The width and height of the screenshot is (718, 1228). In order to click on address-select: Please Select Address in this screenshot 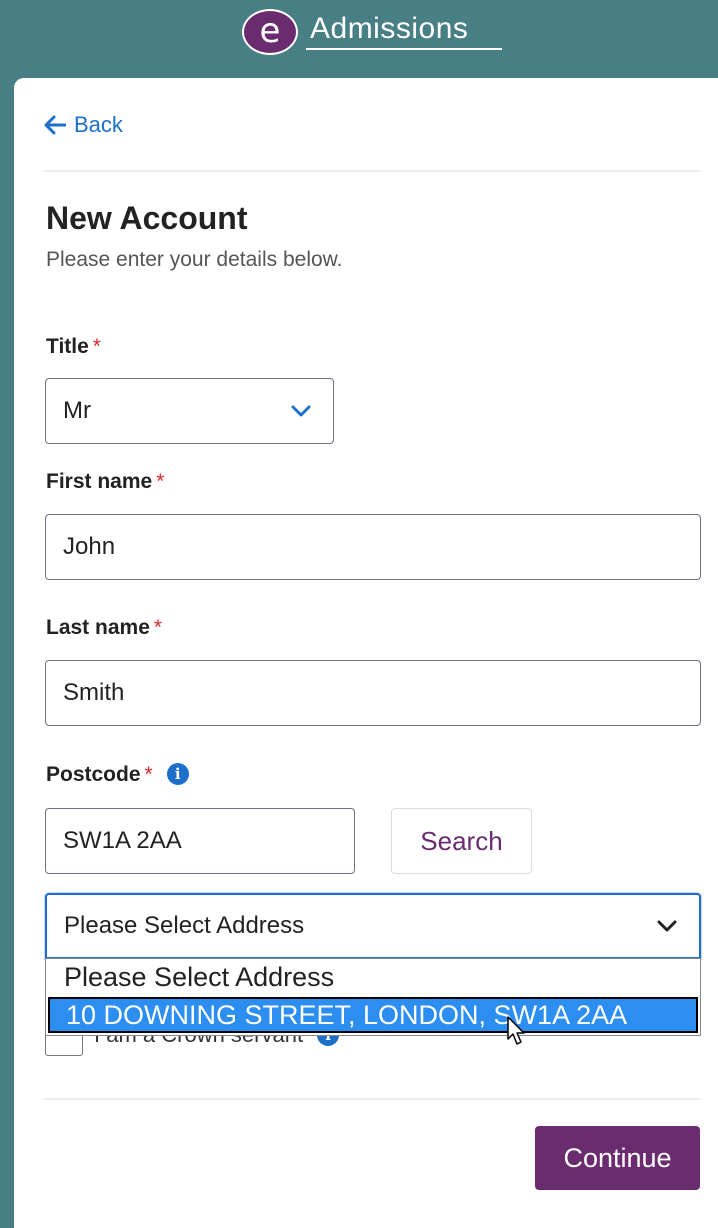, I will do `click(373, 926)`.